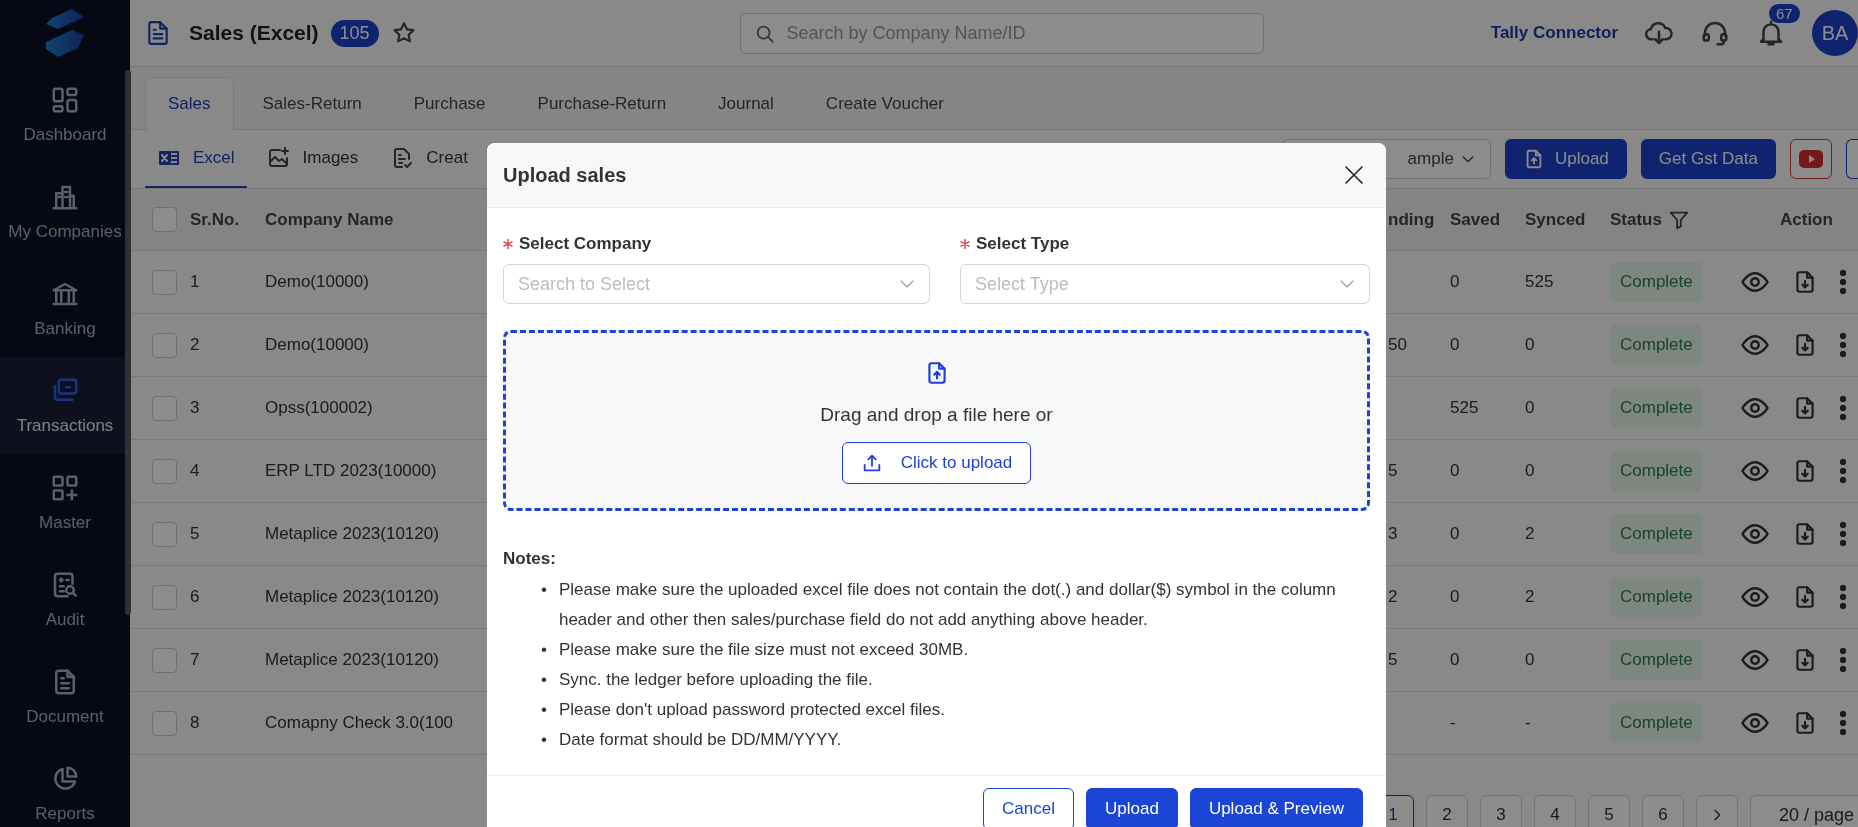 The width and height of the screenshot is (1858, 827). I want to click on field-label: Select Company, so click(585, 244).